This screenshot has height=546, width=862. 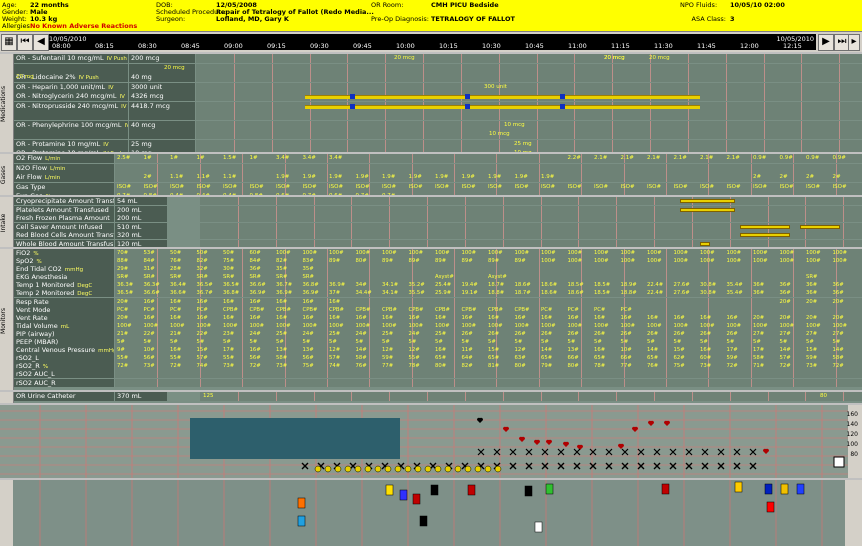 What do you see at coordinates (528, 491) in the screenshot?
I see `bed-icon` at bounding box center [528, 491].